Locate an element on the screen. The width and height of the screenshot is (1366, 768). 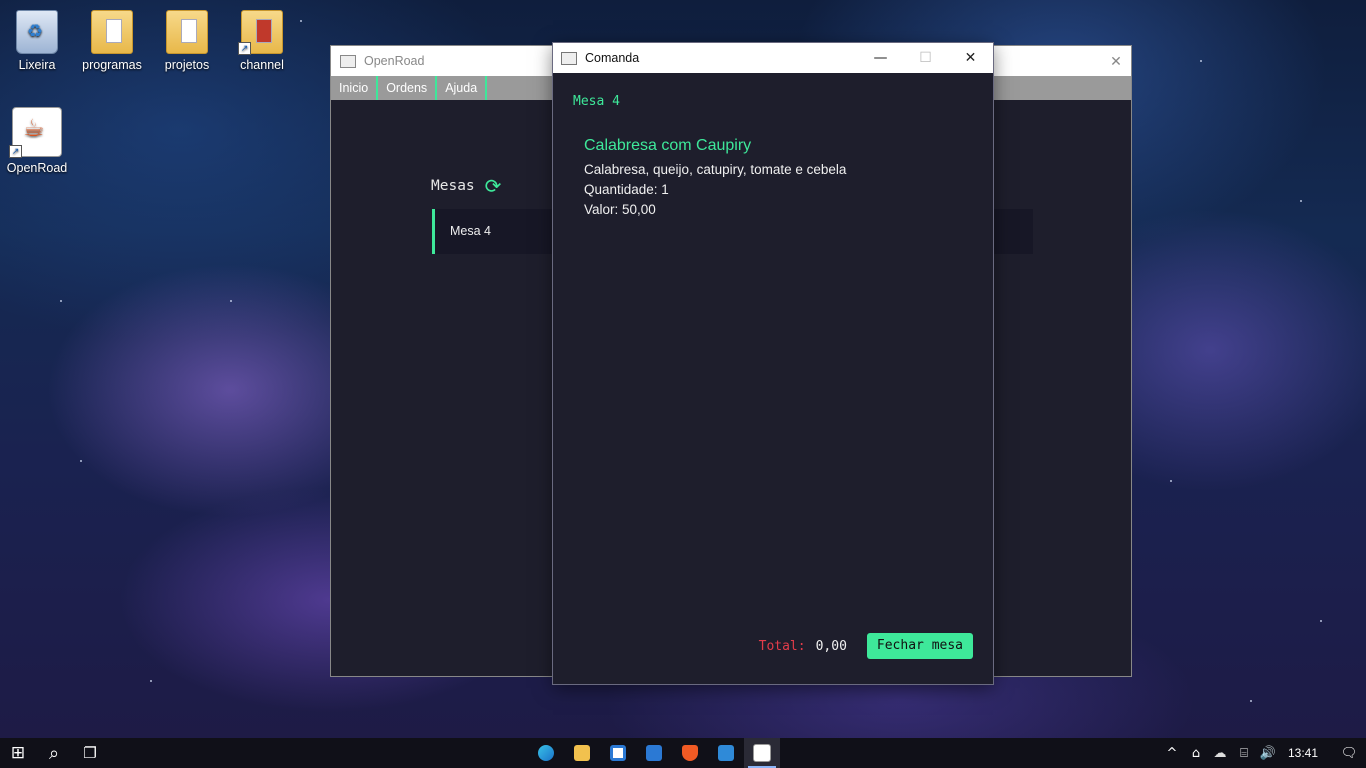
network-icon: ⌸ is located at coordinates (1244, 753).